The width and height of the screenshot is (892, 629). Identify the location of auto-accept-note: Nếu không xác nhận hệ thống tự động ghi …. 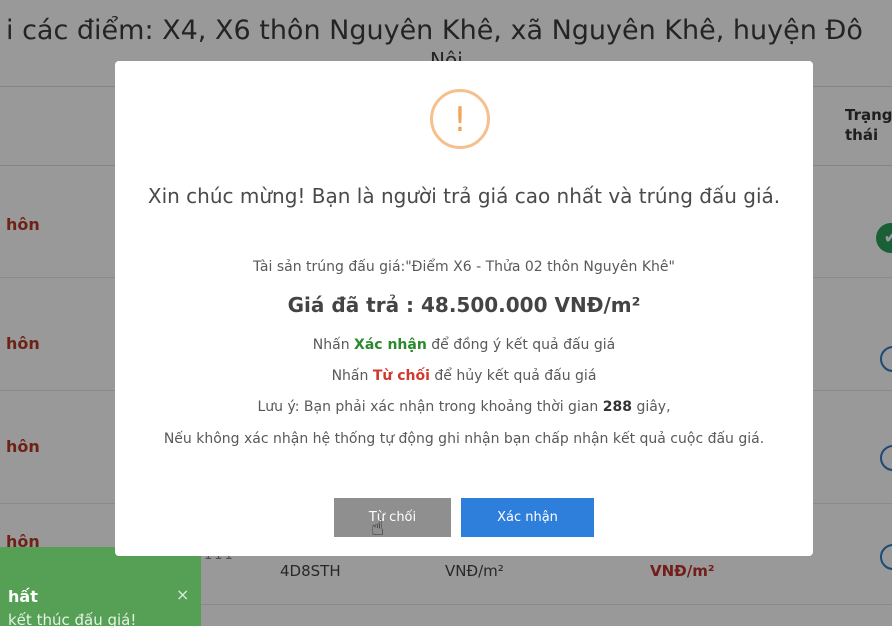
(464, 439).